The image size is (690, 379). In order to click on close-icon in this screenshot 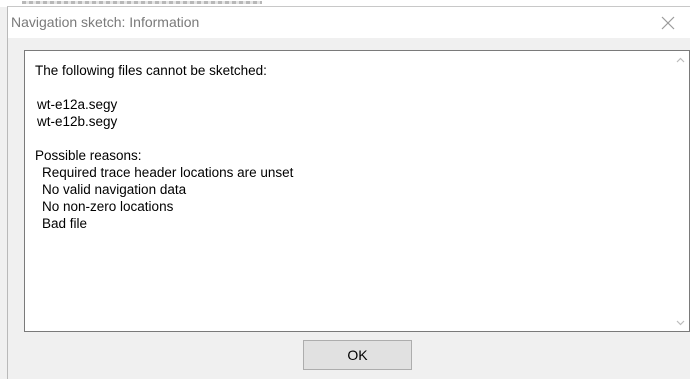, I will do `click(668, 22)`.